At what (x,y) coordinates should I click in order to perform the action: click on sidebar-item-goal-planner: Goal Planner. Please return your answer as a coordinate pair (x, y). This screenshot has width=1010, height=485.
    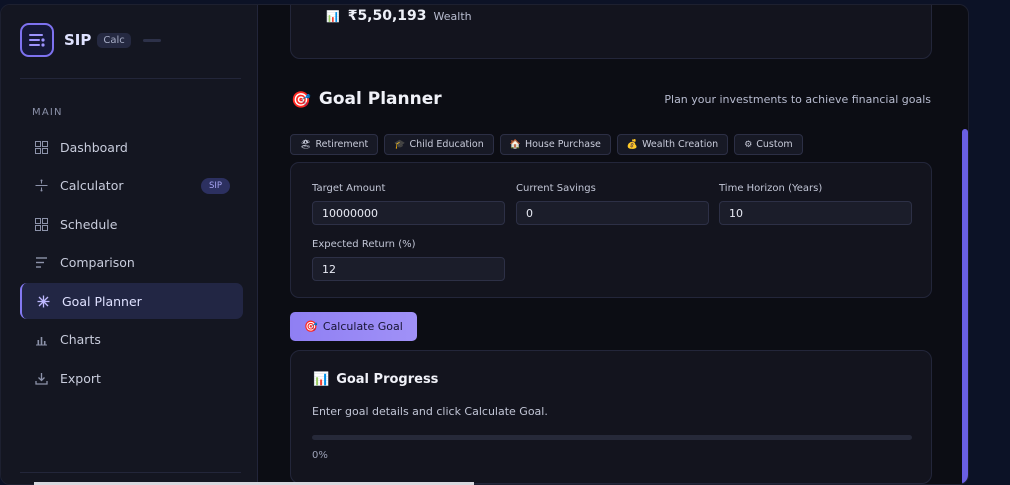
    Looking at the image, I should click on (131, 301).